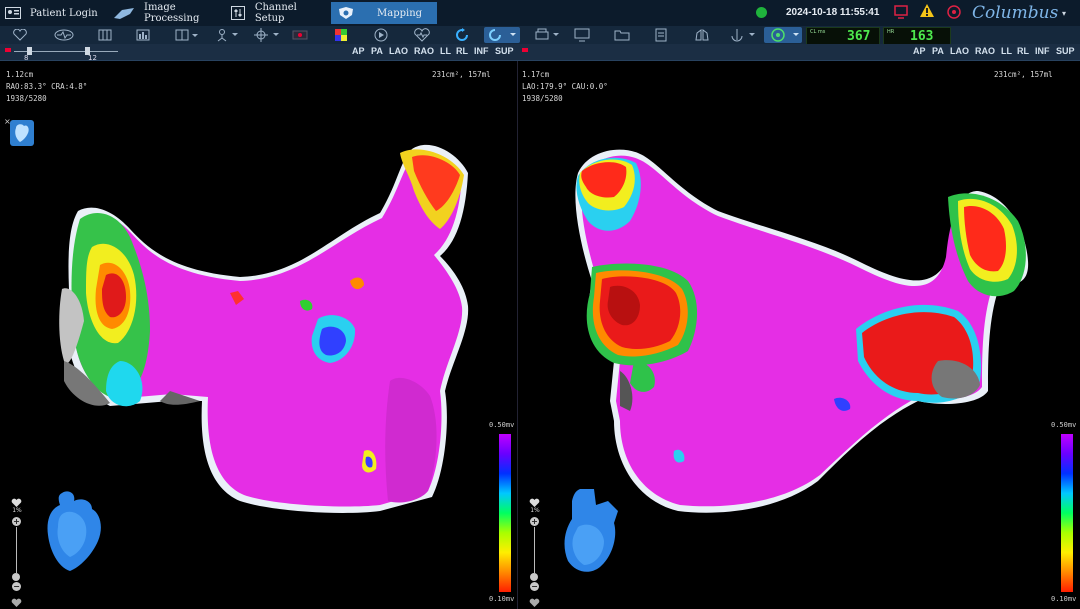  I want to click on tab-label: Image Processing, so click(172, 13).